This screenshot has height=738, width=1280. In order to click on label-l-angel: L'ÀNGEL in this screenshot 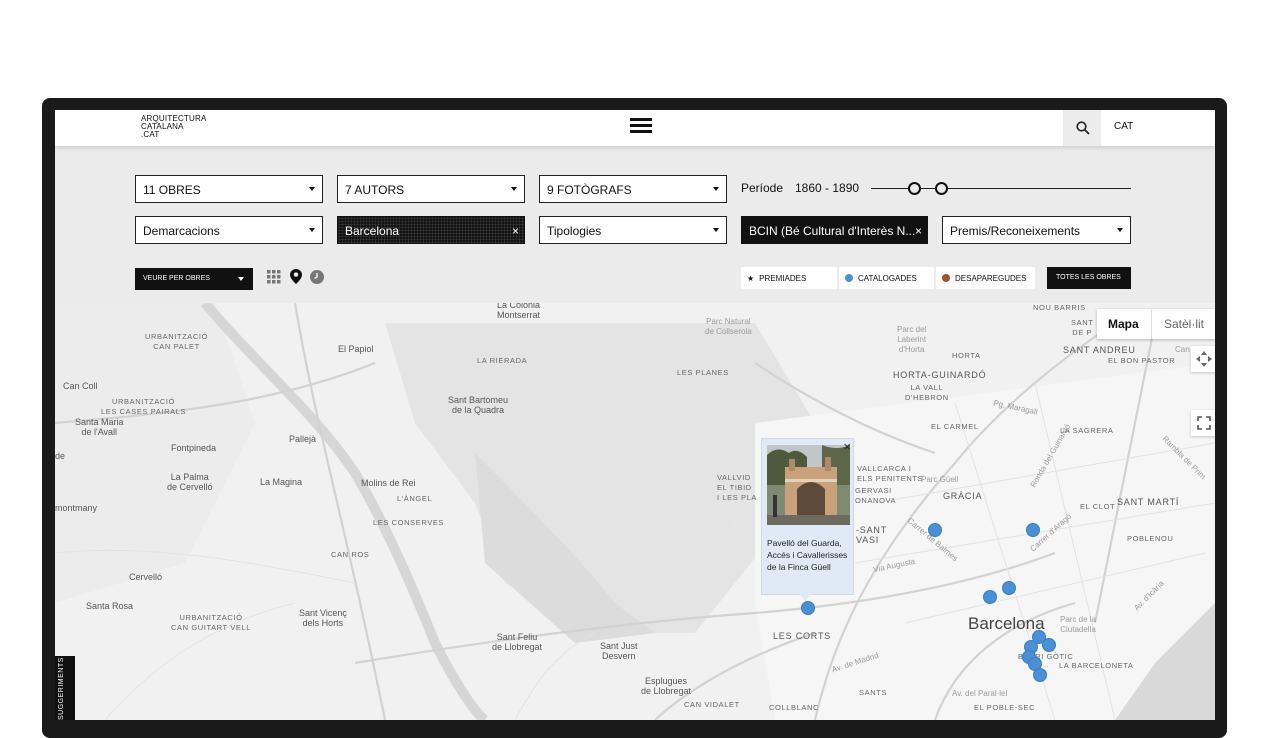, I will do `click(415, 498)`.